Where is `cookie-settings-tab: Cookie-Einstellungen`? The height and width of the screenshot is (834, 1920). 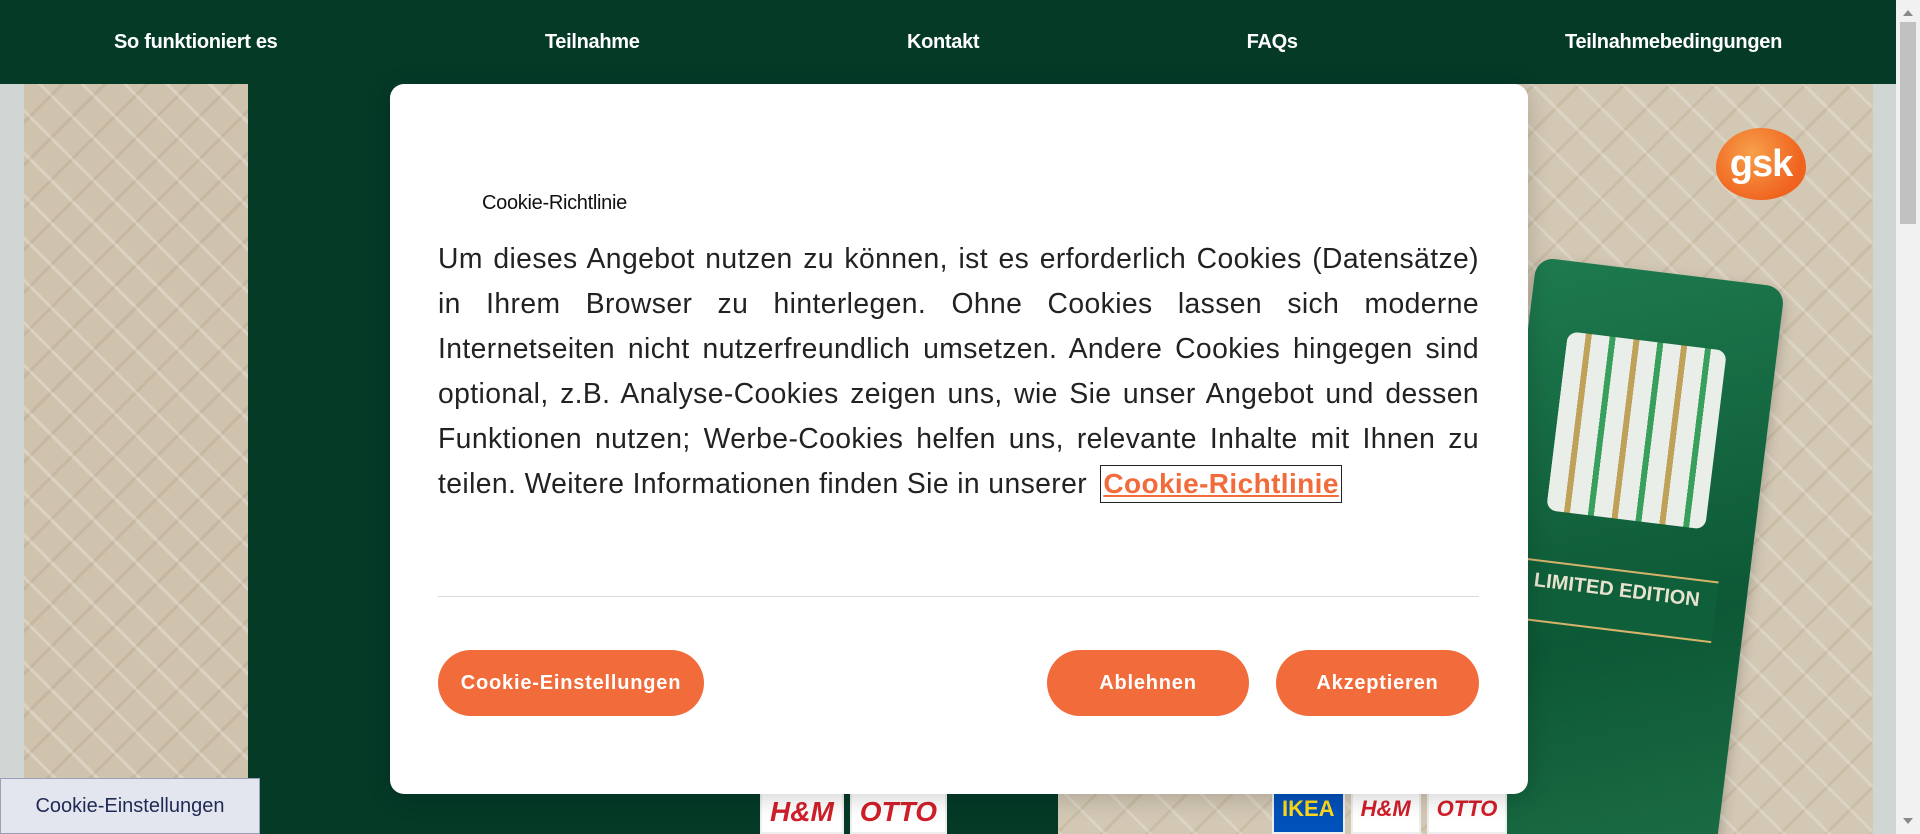
cookie-settings-tab: Cookie-Einstellungen is located at coordinates (130, 806).